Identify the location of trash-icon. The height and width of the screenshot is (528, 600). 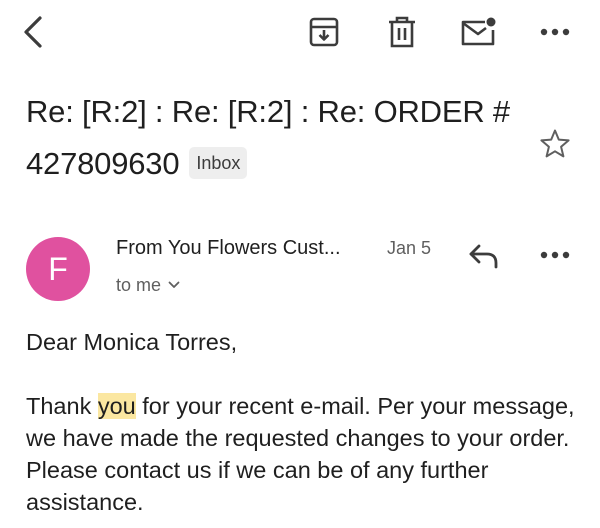
(402, 32).